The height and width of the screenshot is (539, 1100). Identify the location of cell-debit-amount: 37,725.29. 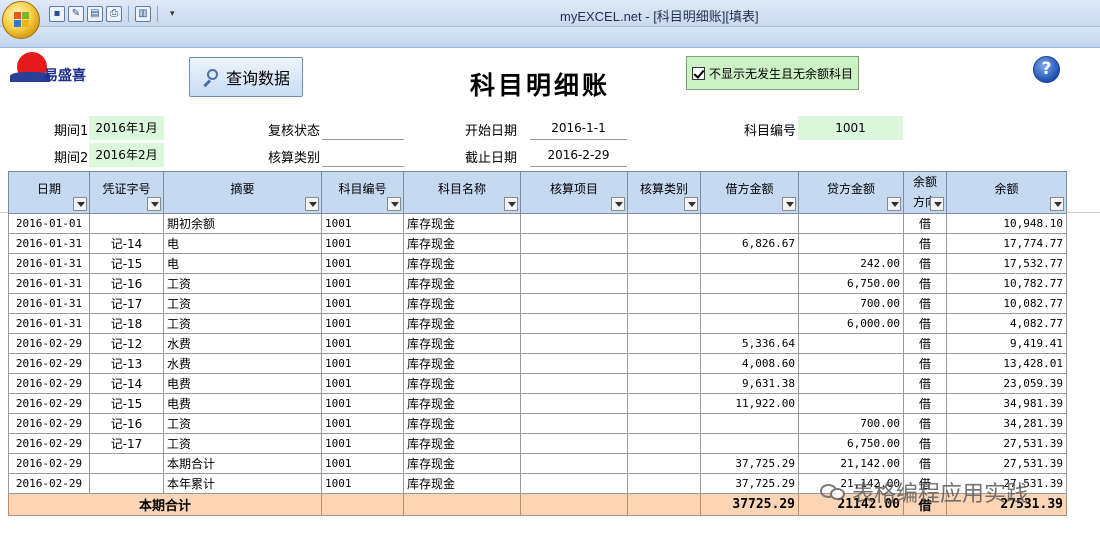
(749, 483).